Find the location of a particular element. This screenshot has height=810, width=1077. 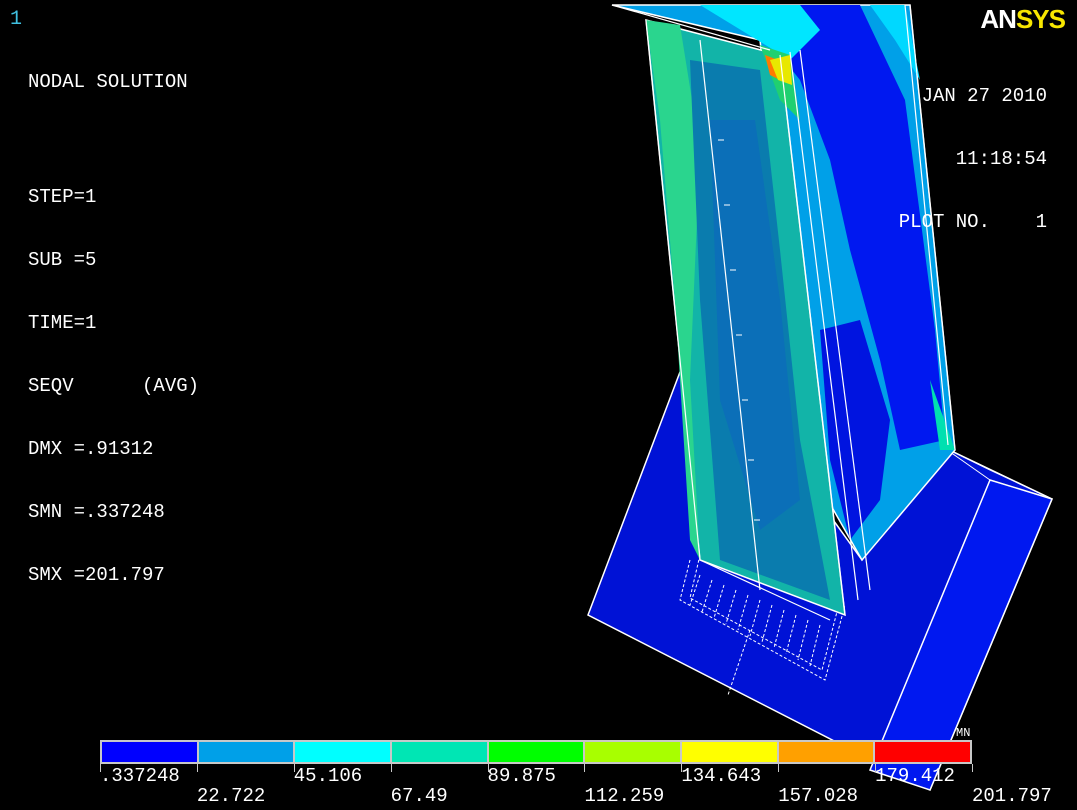

plot-date: JAN 27 2010 is located at coordinates (984, 96).